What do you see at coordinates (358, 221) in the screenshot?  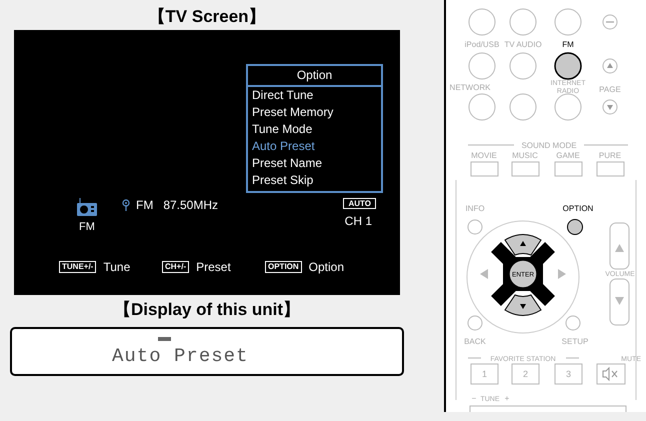 I see `channel-label: CH 1` at bounding box center [358, 221].